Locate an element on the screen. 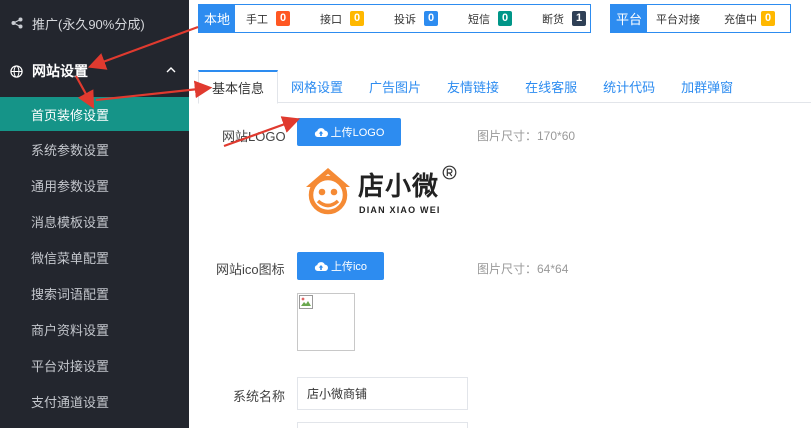  ico-size-hint: 图片尺寸：64*64 is located at coordinates (523, 269).